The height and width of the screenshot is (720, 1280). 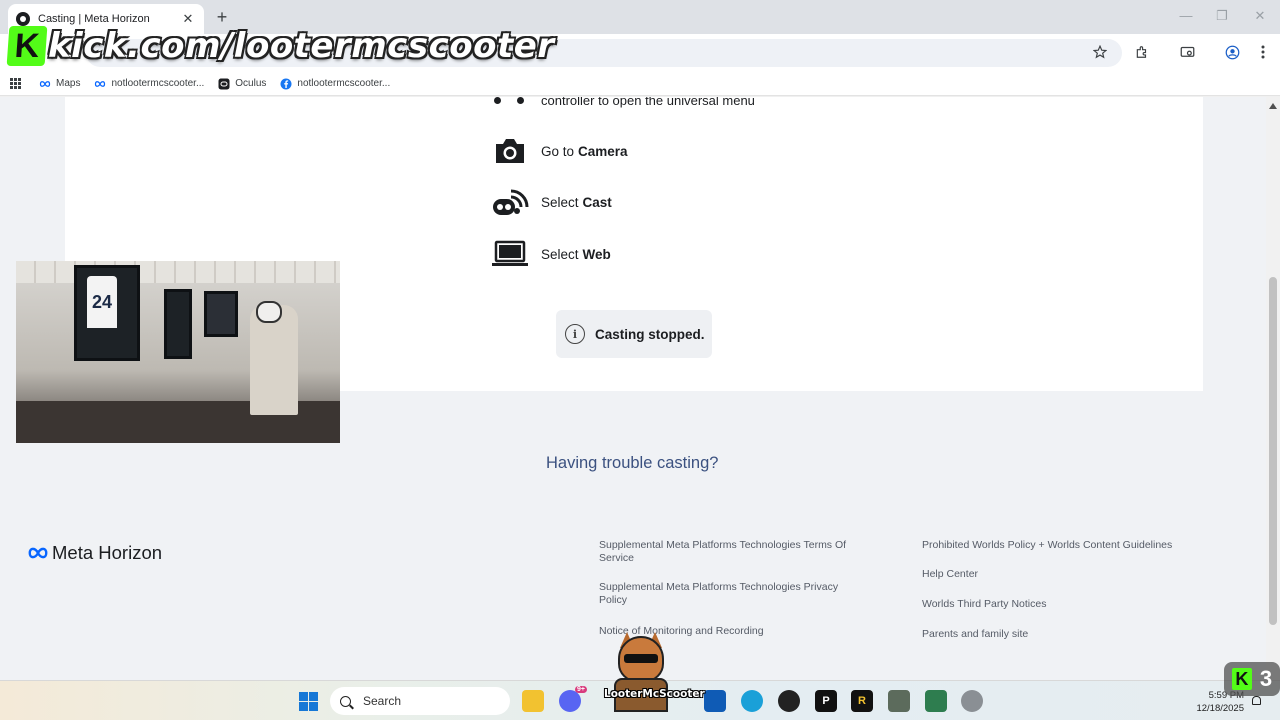 I want to click on obs-icon, so click(x=789, y=701).